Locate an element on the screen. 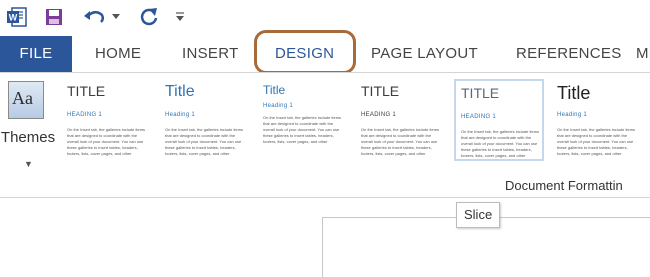  word-logo-icon: W is located at coordinates (17, 17).